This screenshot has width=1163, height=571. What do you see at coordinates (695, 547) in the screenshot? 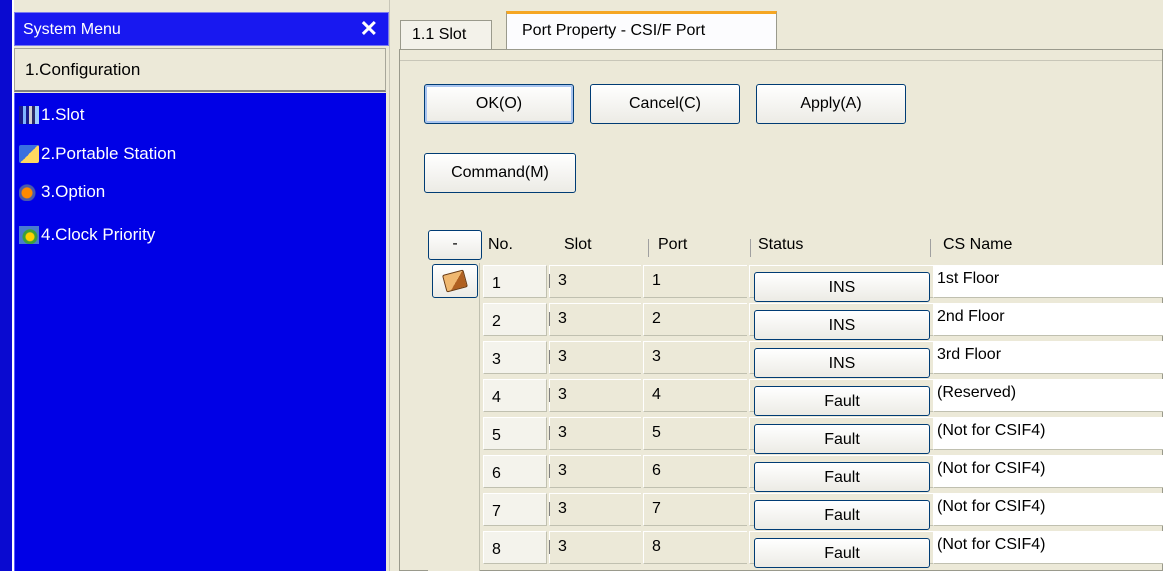
I see `cell-port: 8` at bounding box center [695, 547].